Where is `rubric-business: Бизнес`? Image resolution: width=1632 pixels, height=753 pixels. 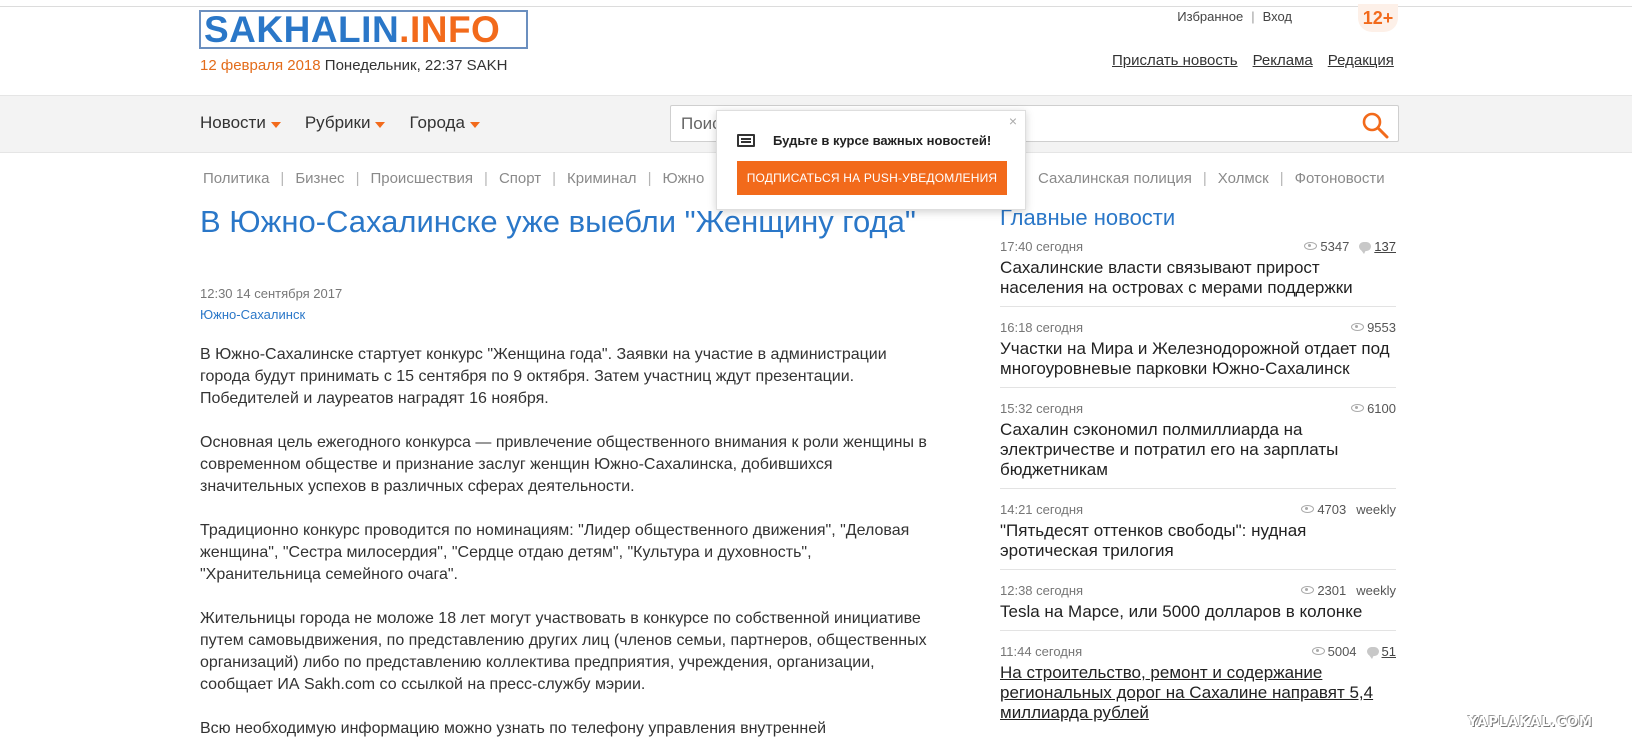 rubric-business: Бизнес is located at coordinates (319, 178).